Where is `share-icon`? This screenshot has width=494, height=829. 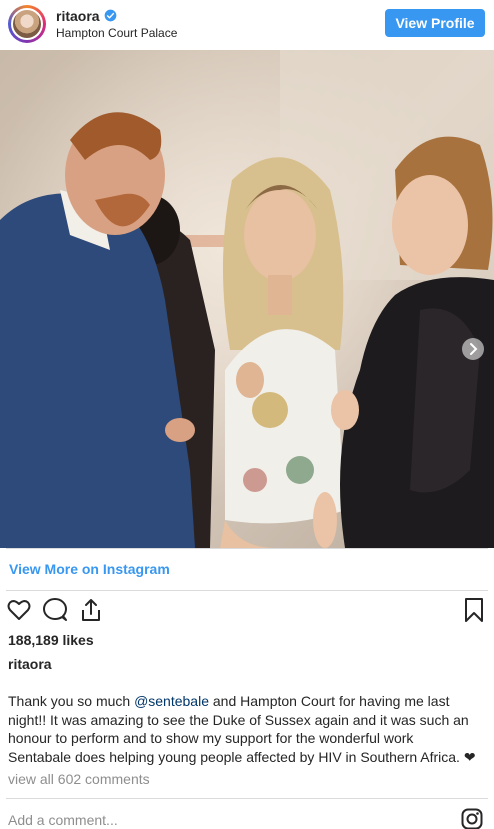
share-icon is located at coordinates (91, 610).